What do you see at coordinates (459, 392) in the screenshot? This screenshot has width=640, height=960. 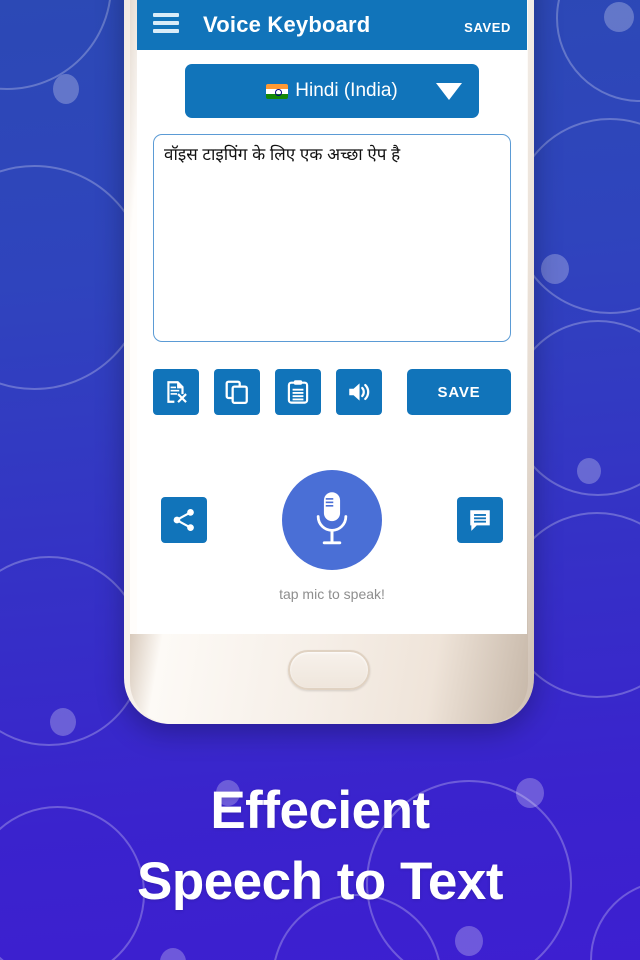 I see `save-button: SAVE` at bounding box center [459, 392].